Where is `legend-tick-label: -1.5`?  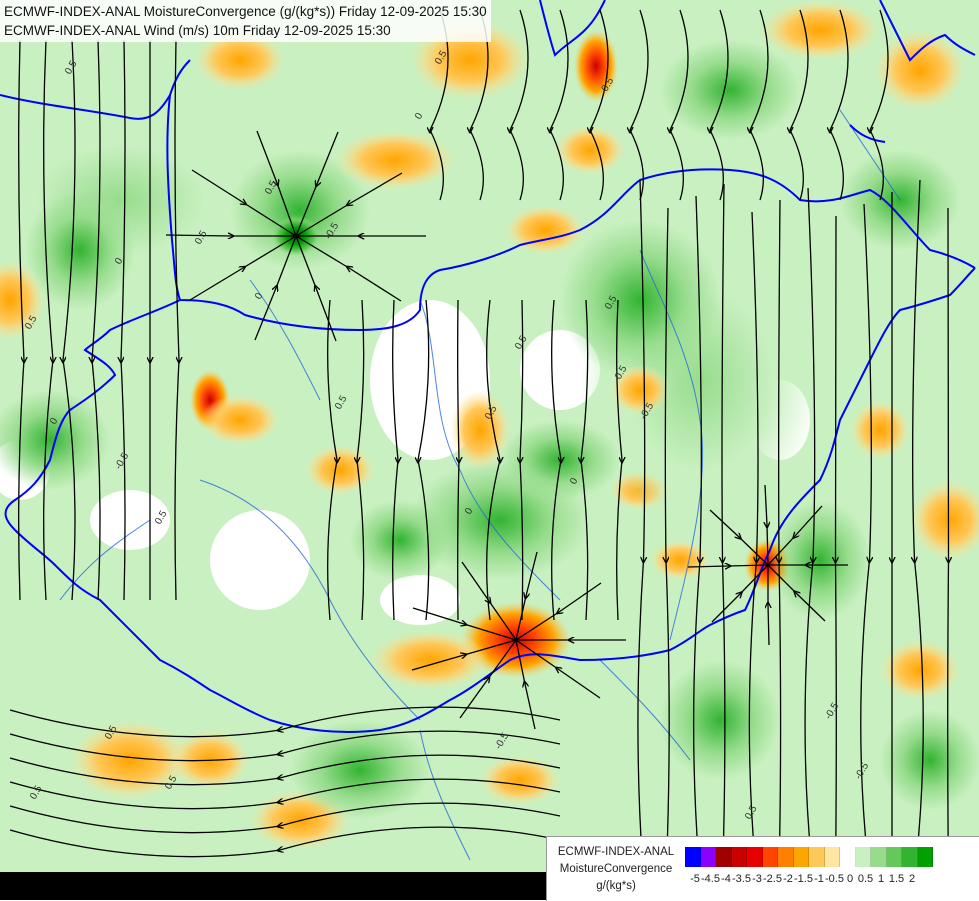
legend-tick-label: -1.5 is located at coordinates (803, 879).